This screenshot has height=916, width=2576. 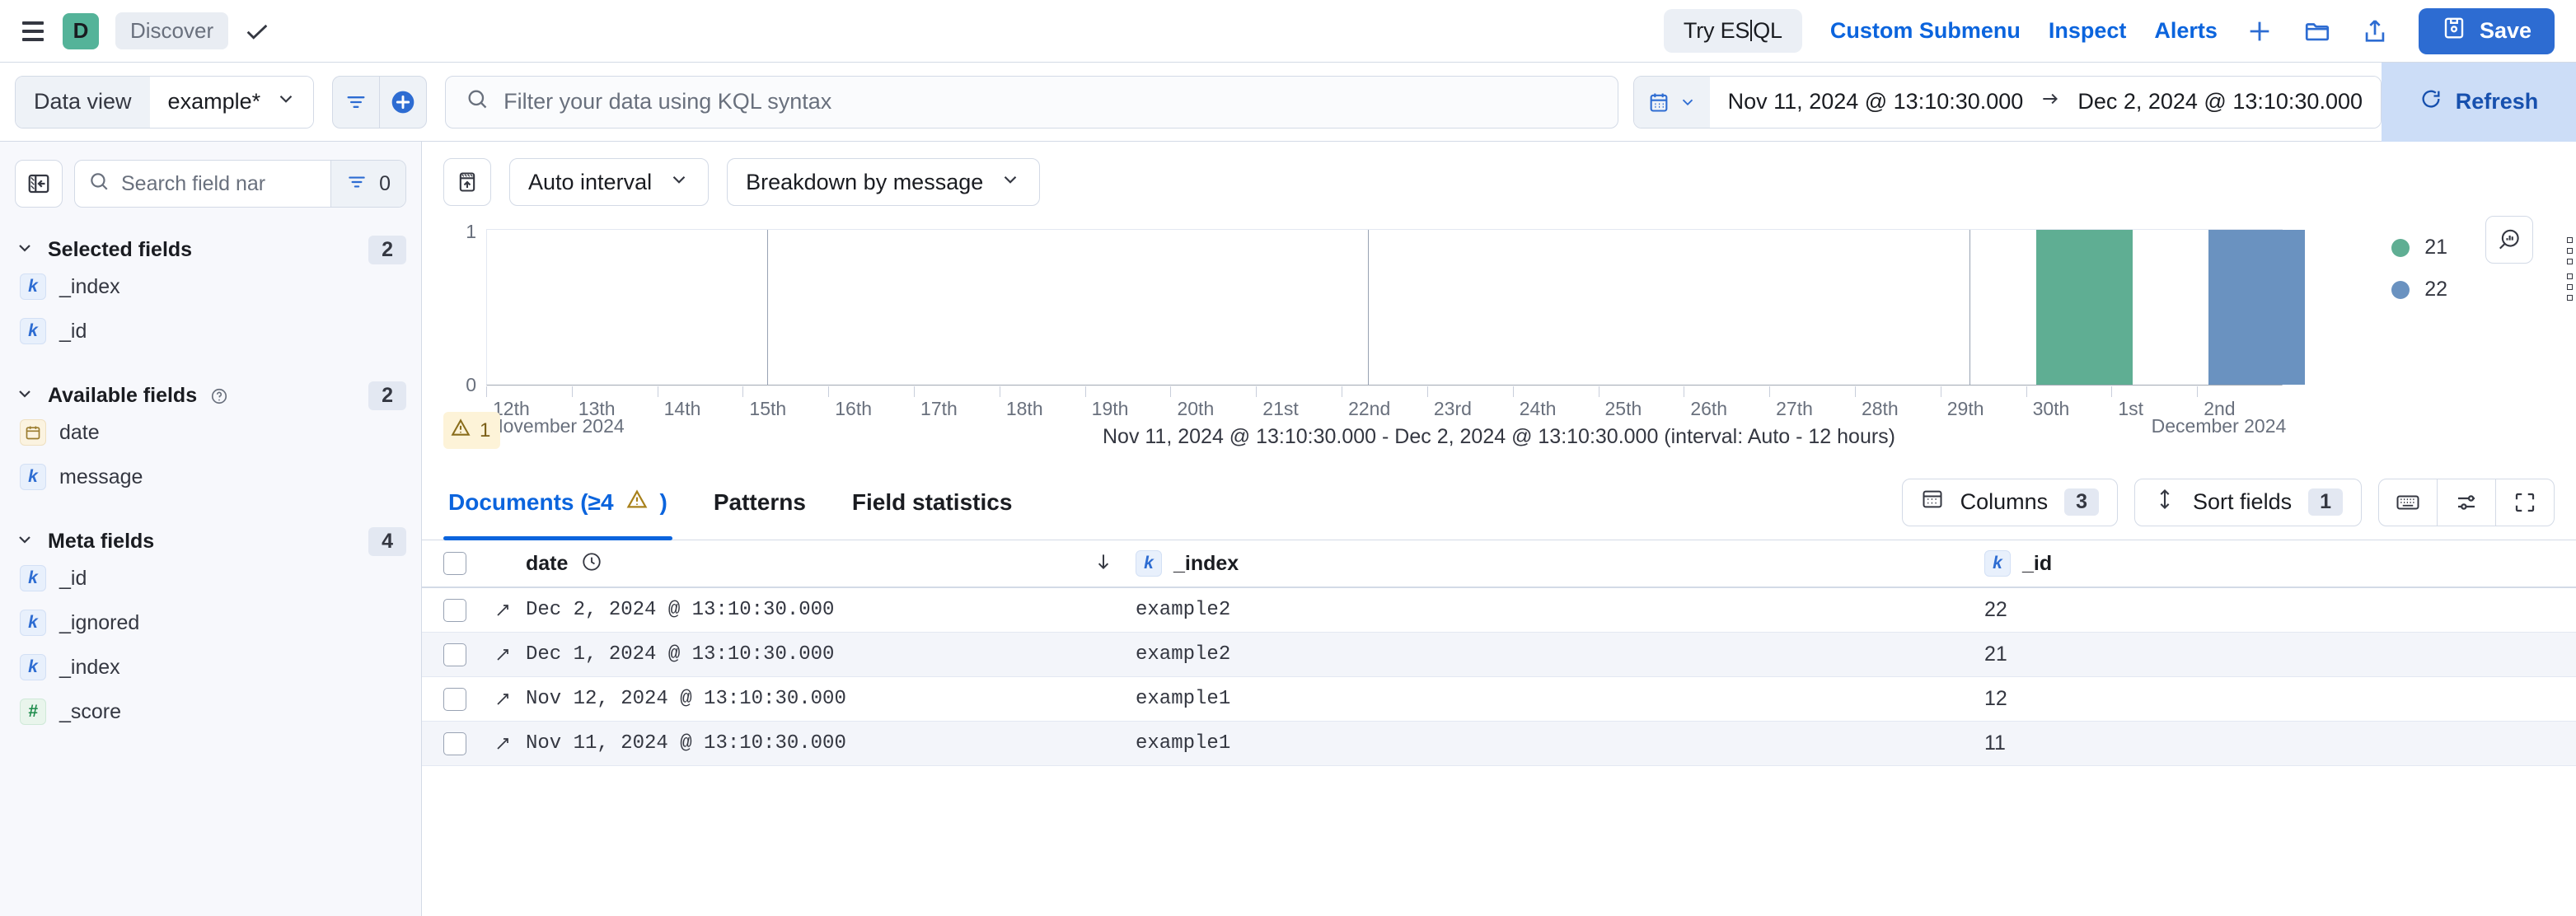 I want to click on table-header-index: k _index, so click(x=1560, y=563).